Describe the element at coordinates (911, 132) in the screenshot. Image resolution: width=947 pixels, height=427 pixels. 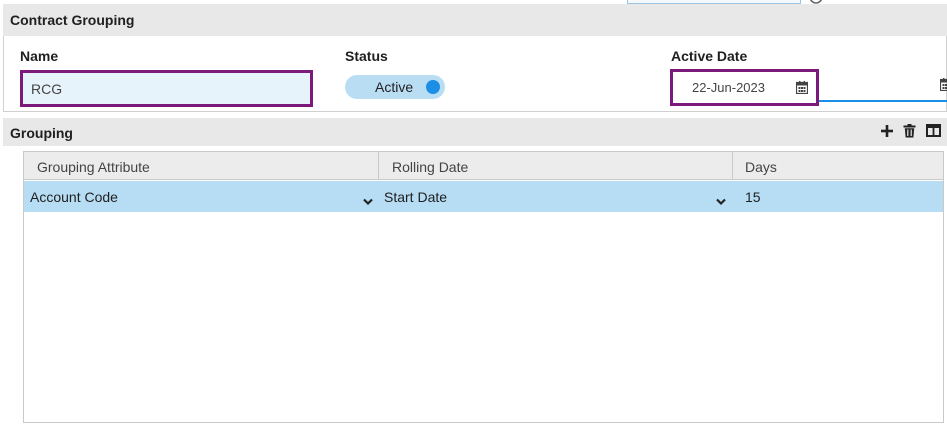
I see `trash-icon` at that location.